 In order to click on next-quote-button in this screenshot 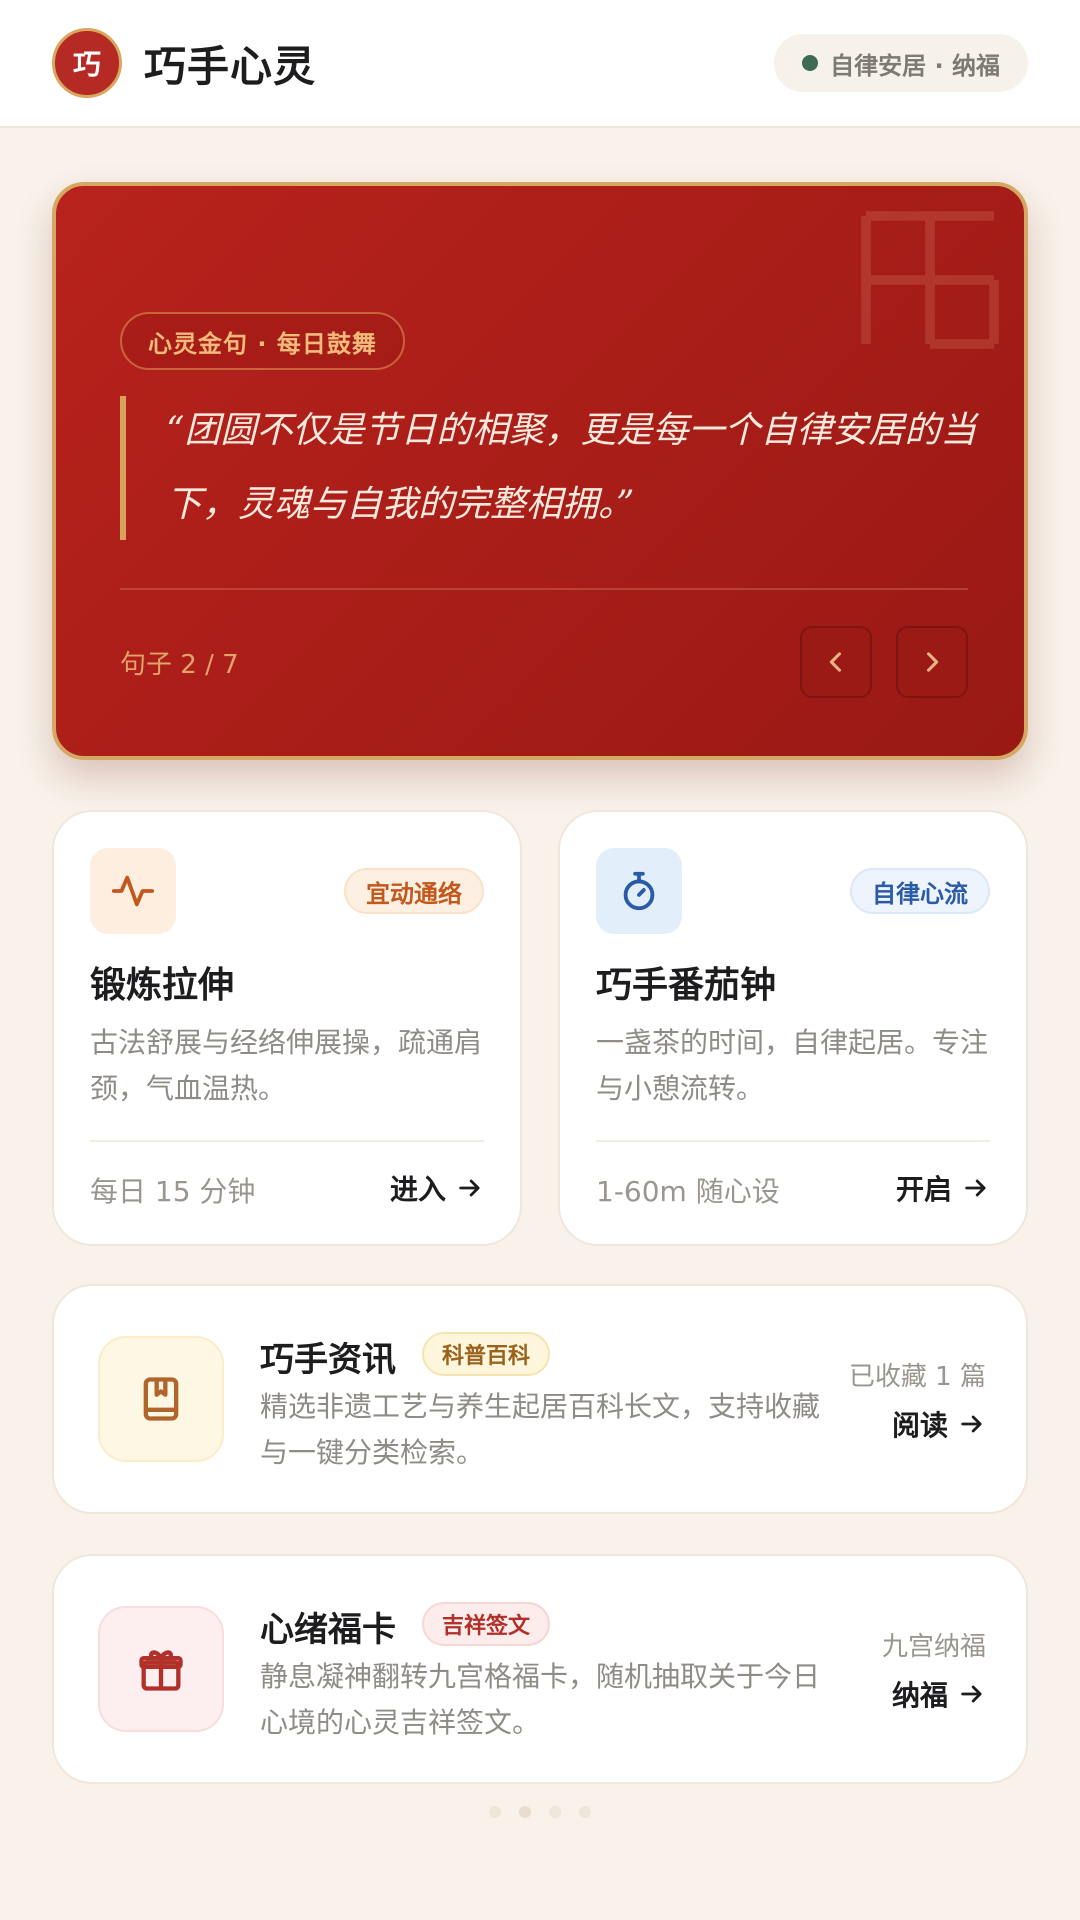, I will do `click(932, 662)`.